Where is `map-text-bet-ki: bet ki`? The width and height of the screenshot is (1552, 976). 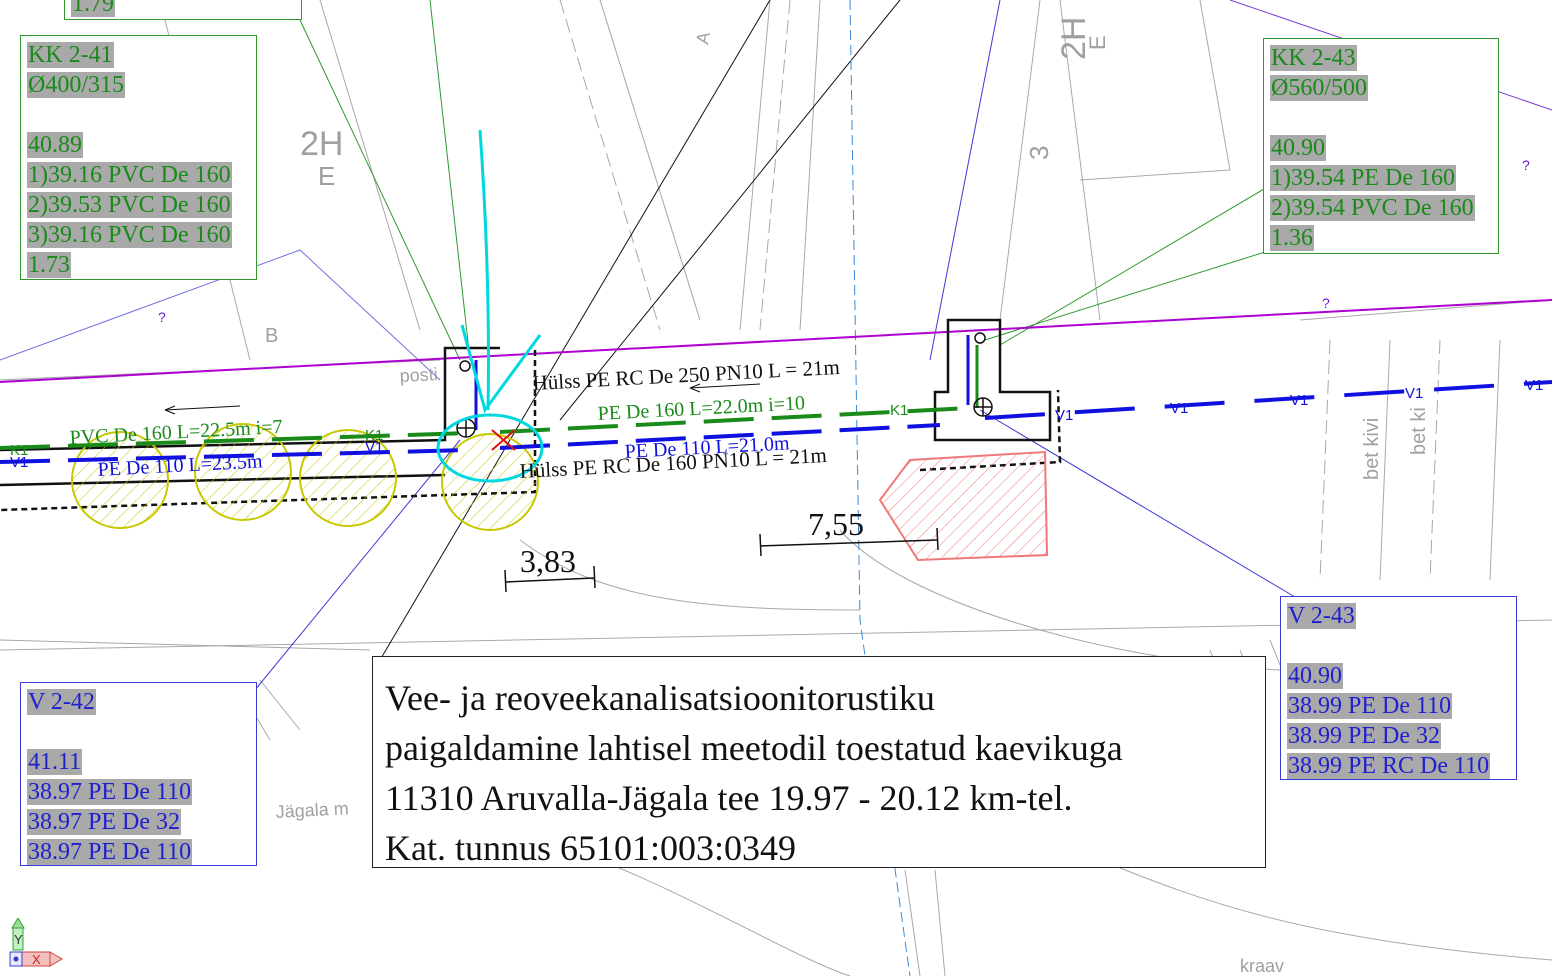 map-text-bet-ki: bet ki is located at coordinates (1419, 431).